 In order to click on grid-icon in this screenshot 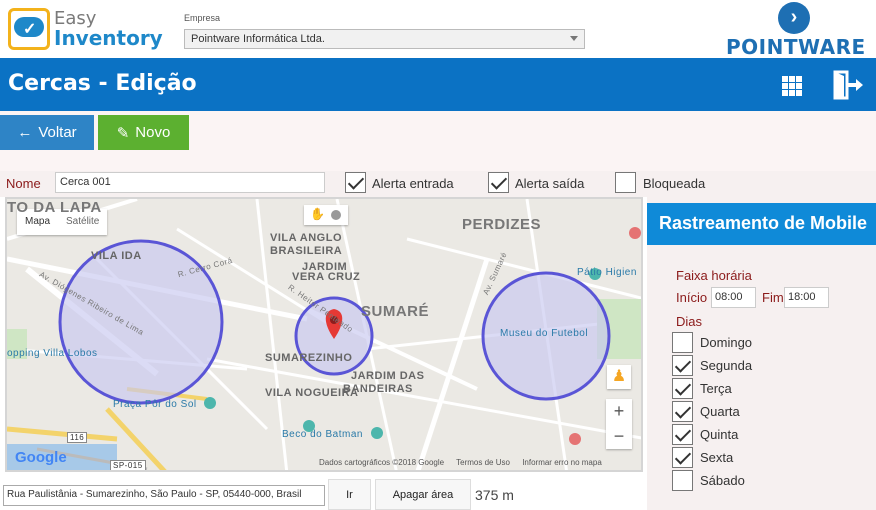, I will do `click(792, 86)`.